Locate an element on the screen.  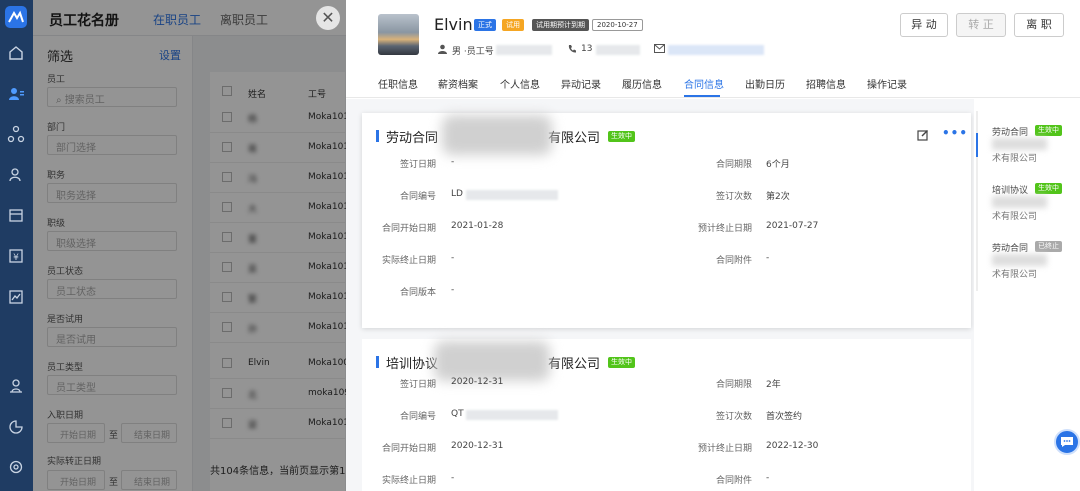
status-badge-probation: 试用 is located at coordinates (513, 25).